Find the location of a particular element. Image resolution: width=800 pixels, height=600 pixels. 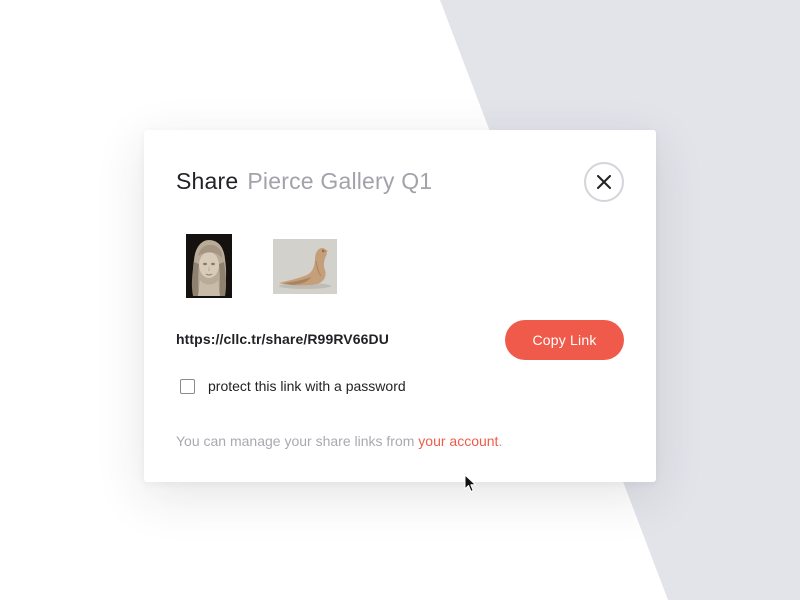

marble-bust-image is located at coordinates (209, 266).